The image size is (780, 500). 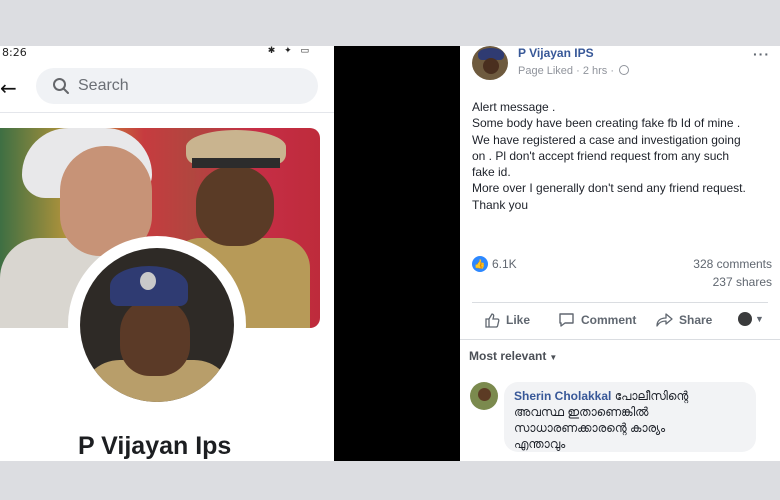 What do you see at coordinates (566, 71) in the screenshot?
I see `post-meta-text: Page Liked · 2 hrs ·` at bounding box center [566, 71].